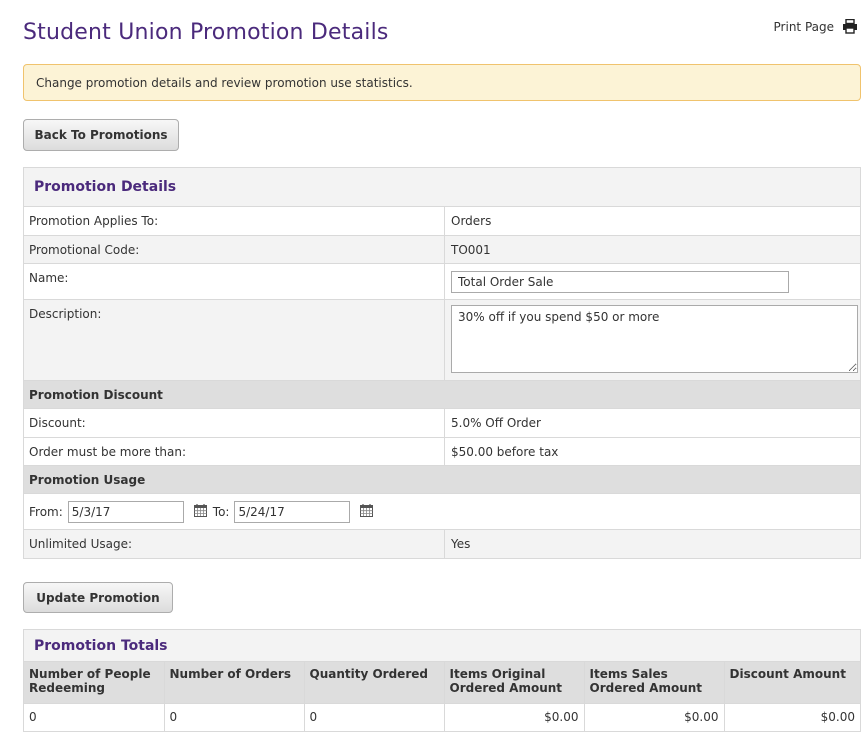 The height and width of the screenshot is (754, 868). I want to click on from-label: From:, so click(46, 511).